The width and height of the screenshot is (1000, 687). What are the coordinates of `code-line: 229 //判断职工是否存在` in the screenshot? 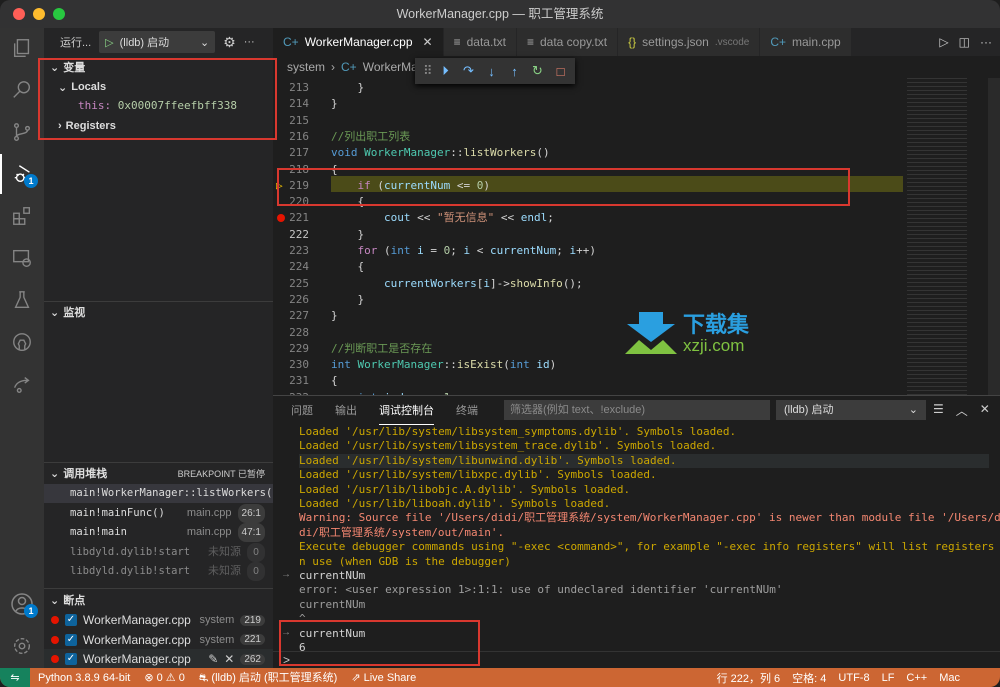 It's located at (588, 349).